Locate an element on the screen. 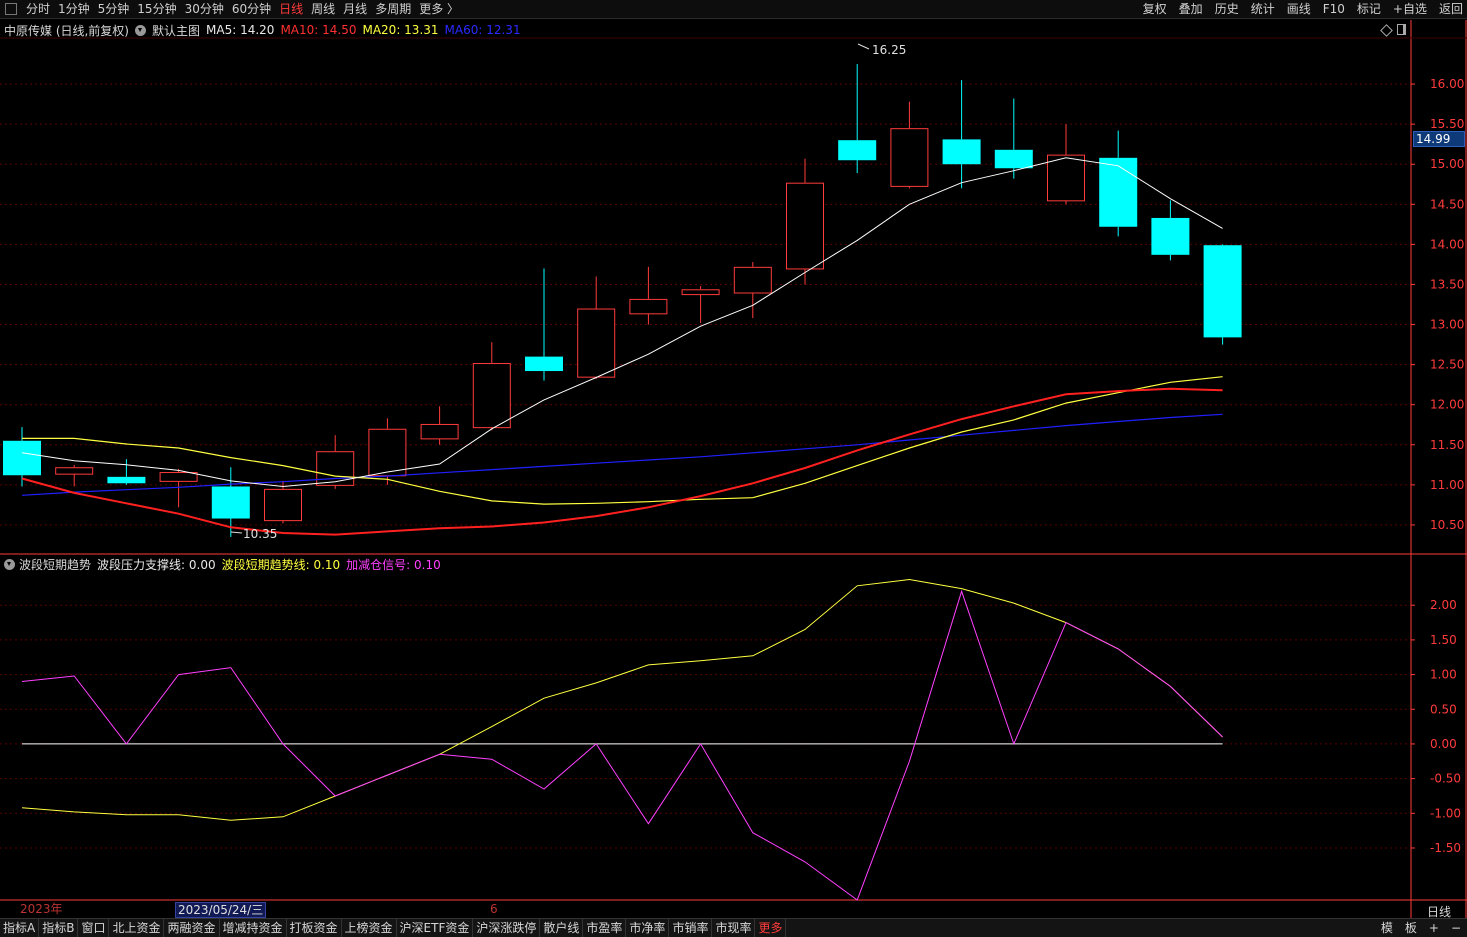 The image size is (1467, 937). cursor-date: 2023/05/24/三 is located at coordinates (221, 910).